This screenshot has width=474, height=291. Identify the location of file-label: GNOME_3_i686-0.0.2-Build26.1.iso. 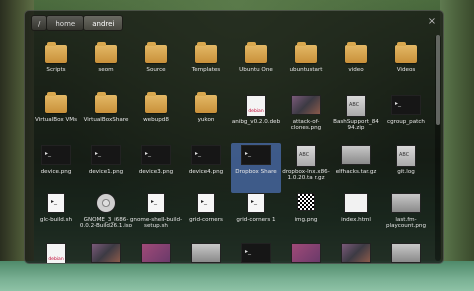
(106, 223).